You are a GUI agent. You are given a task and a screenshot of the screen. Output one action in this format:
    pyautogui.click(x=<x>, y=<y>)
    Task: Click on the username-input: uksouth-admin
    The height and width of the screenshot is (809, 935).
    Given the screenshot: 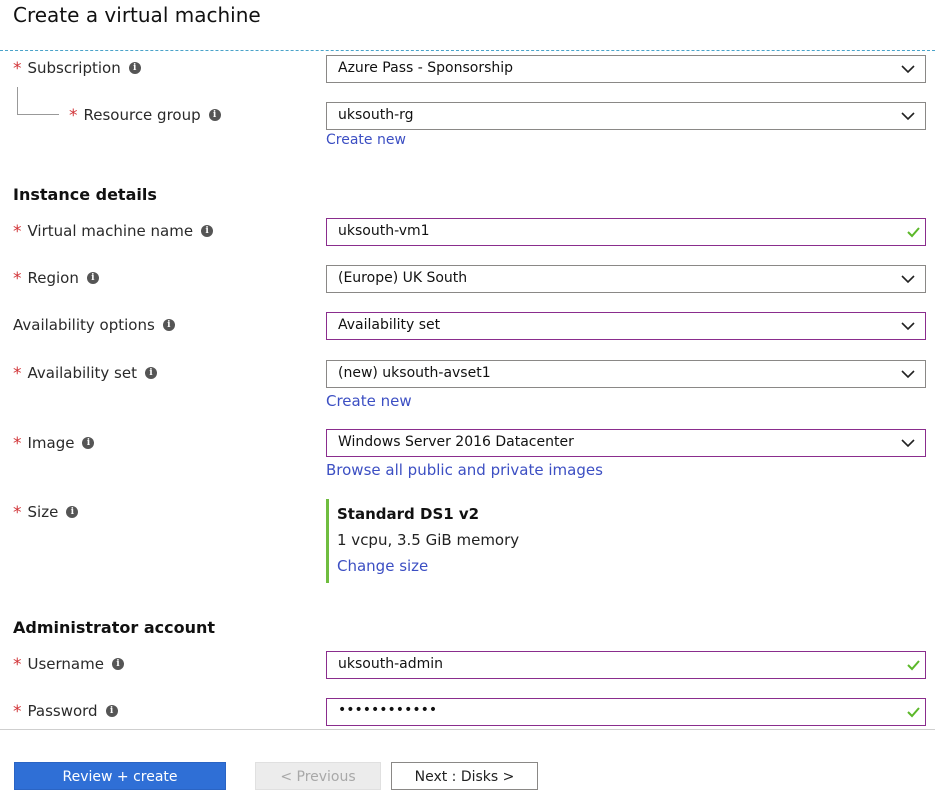 What is the action you would take?
    pyautogui.click(x=626, y=665)
    